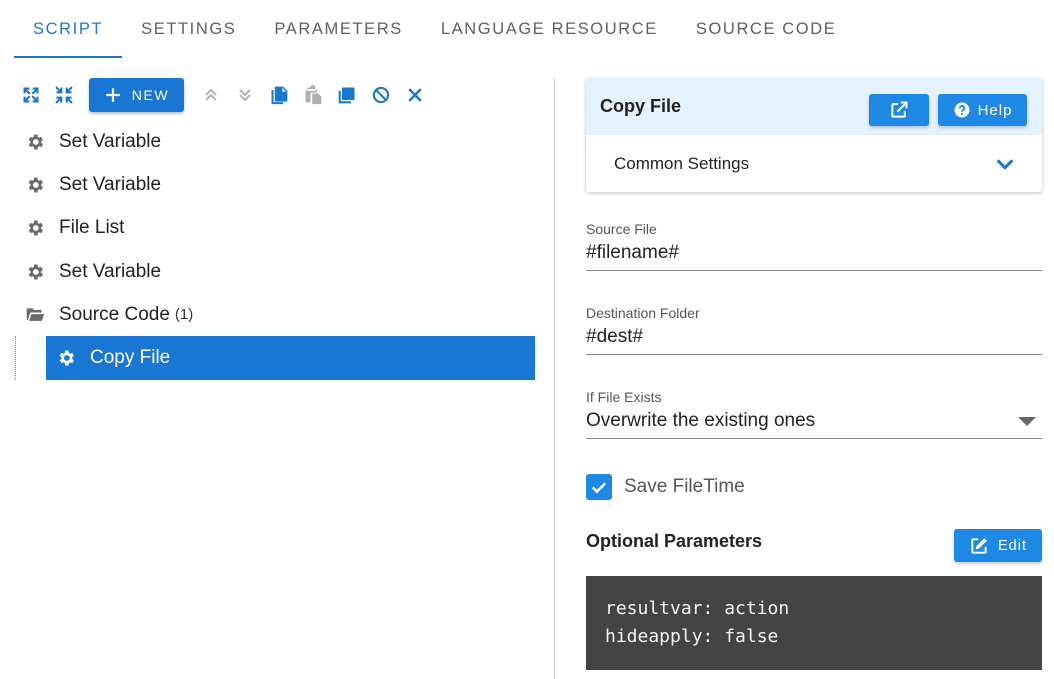 The height and width of the screenshot is (679, 1054). What do you see at coordinates (313, 95) in the screenshot?
I see `paste-icon` at bounding box center [313, 95].